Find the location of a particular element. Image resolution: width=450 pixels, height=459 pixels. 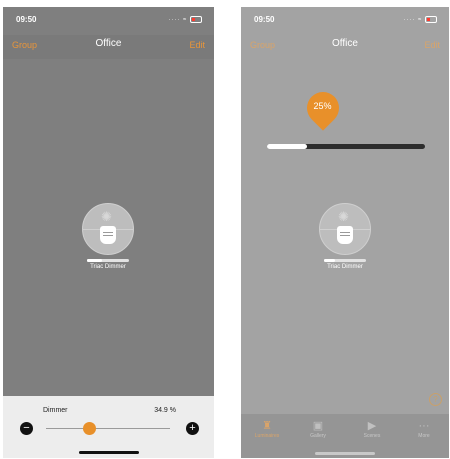

play-icon: ▶ is located at coordinates (372, 426).